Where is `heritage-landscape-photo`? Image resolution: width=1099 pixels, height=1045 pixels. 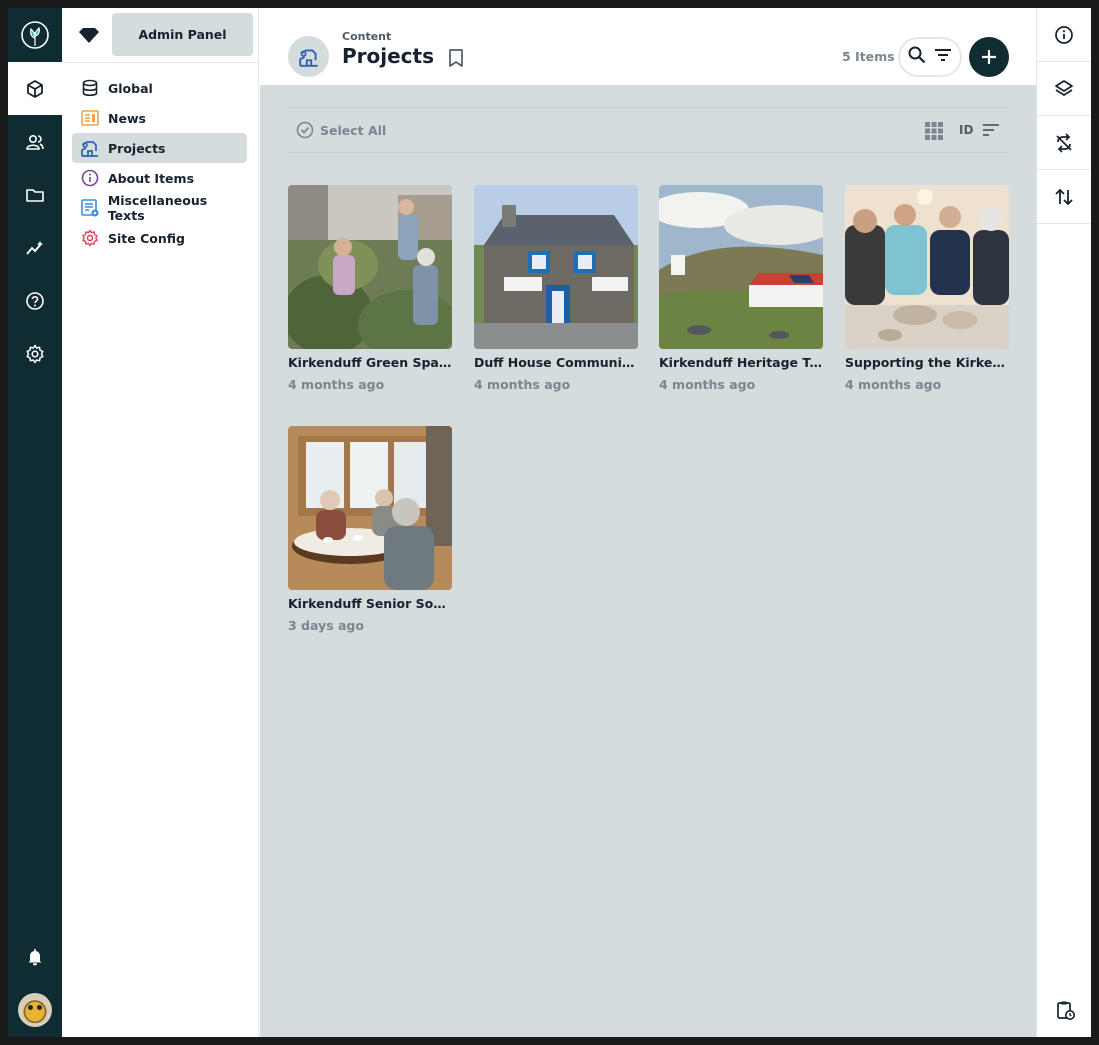 heritage-landscape-photo is located at coordinates (741, 267).